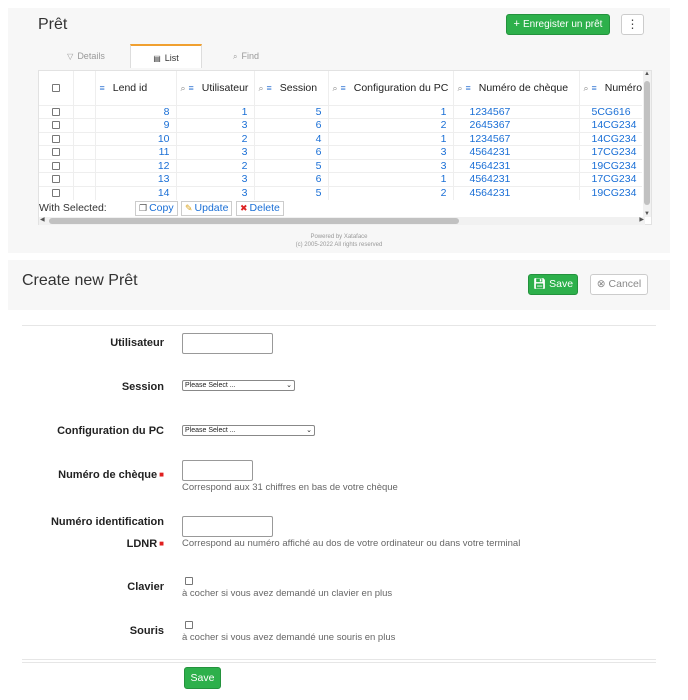  I want to click on cell-lend-id: 11, so click(135, 152).